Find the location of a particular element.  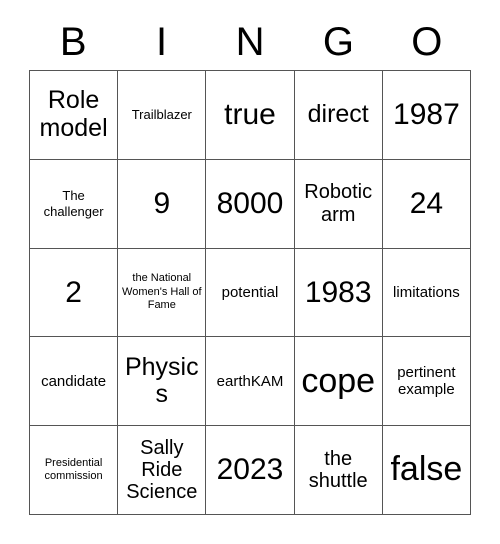

bingo-cell-n5: 2023 is located at coordinates (250, 470).